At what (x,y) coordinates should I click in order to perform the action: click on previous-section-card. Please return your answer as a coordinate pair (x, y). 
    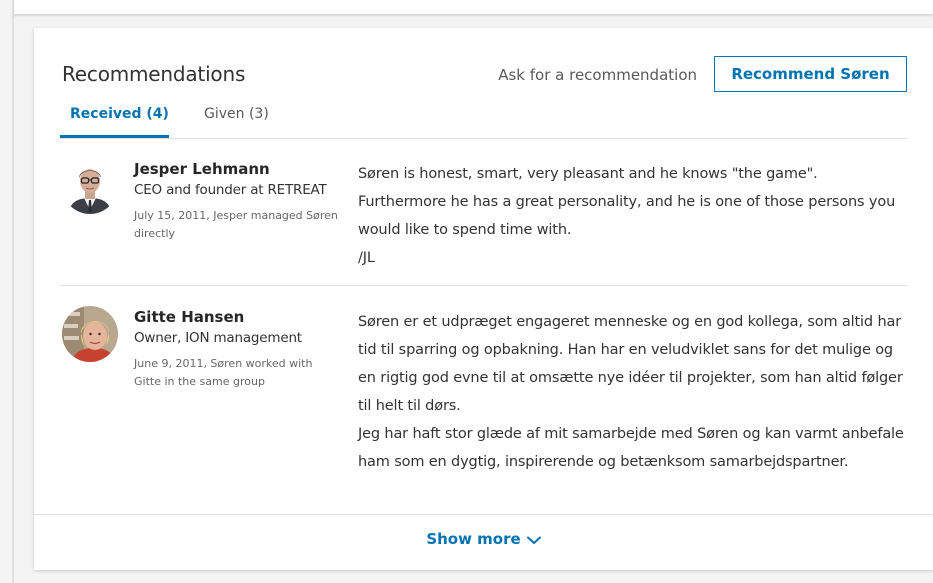
    Looking at the image, I should click on (473, 7).